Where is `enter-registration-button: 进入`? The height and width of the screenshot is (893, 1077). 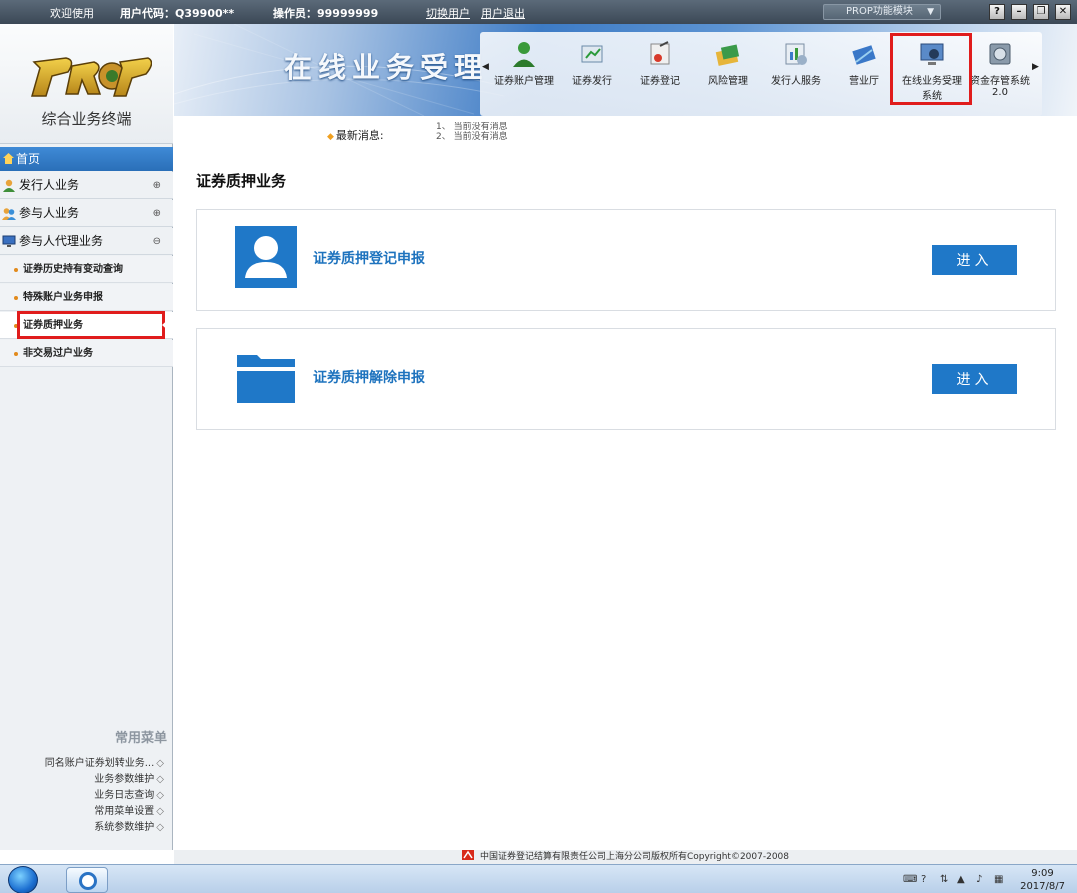 enter-registration-button: 进入 is located at coordinates (974, 260).